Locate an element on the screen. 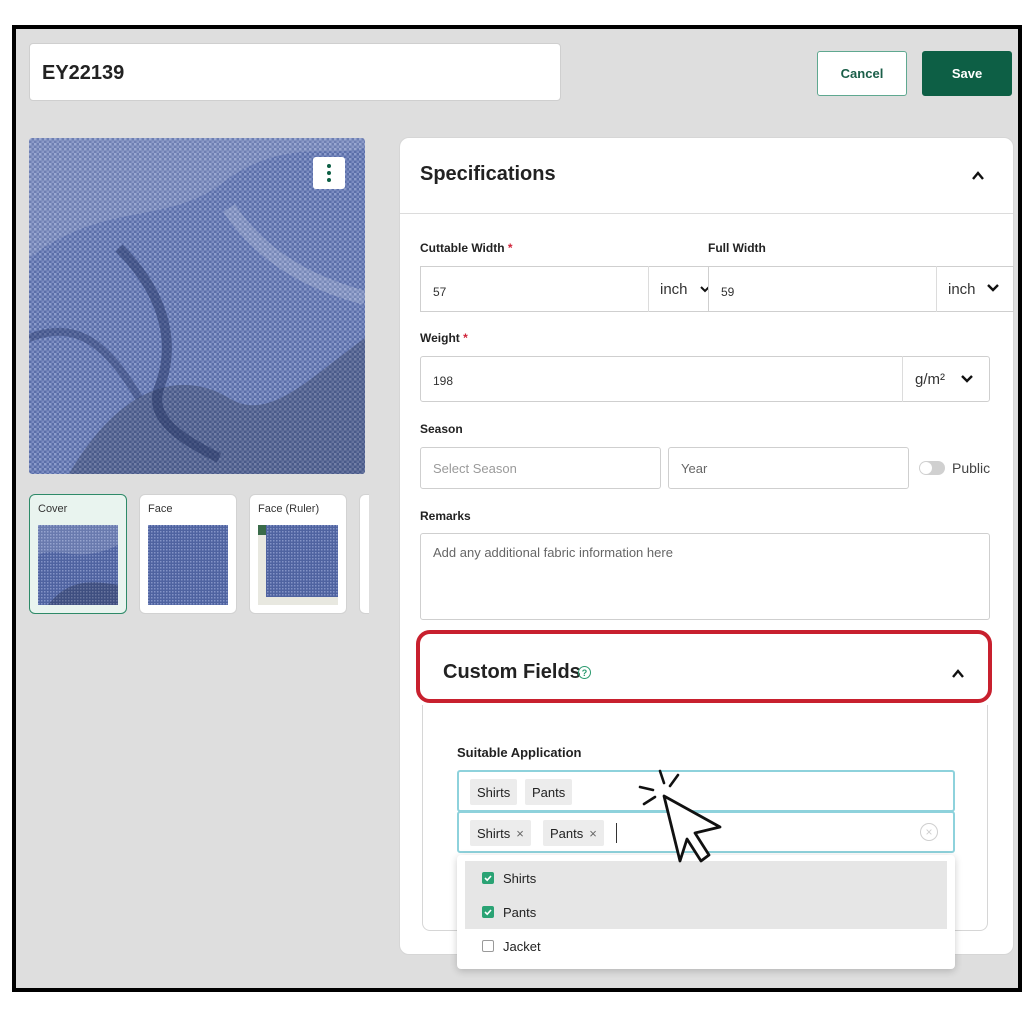 The width and height of the screenshot is (1036, 1014). checkbox-unchecked-icon is located at coordinates (488, 946).